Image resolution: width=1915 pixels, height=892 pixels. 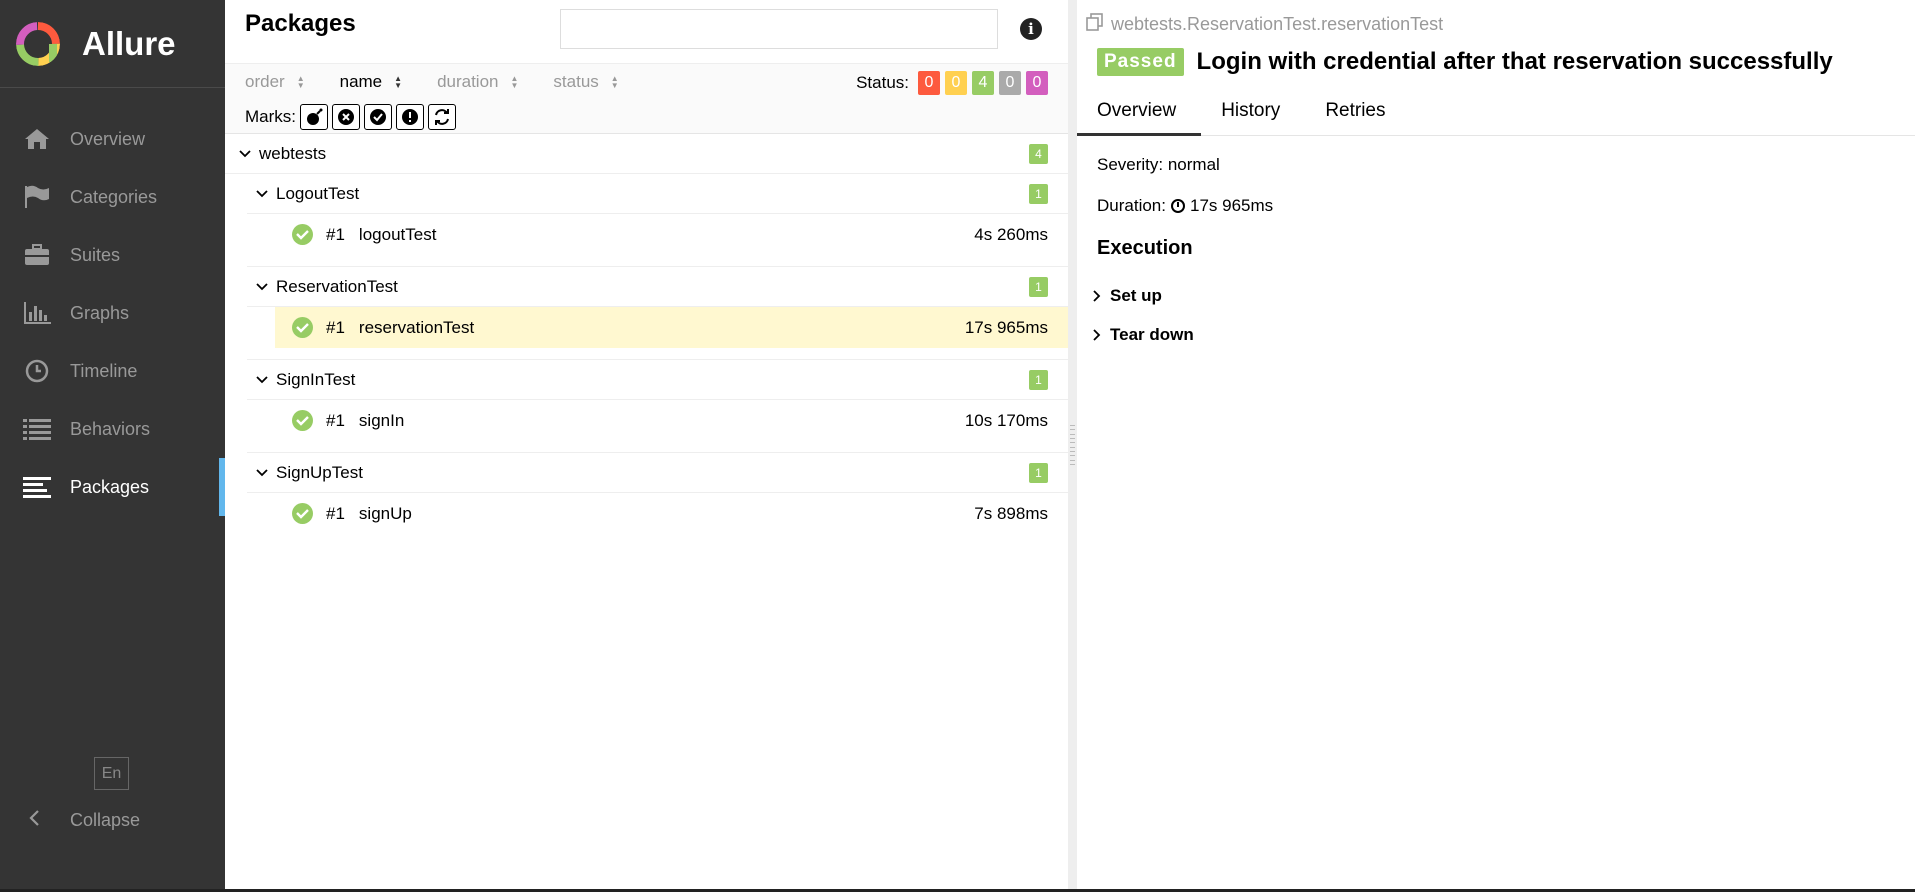 I want to click on sort-order-label: order, so click(x=265, y=81).